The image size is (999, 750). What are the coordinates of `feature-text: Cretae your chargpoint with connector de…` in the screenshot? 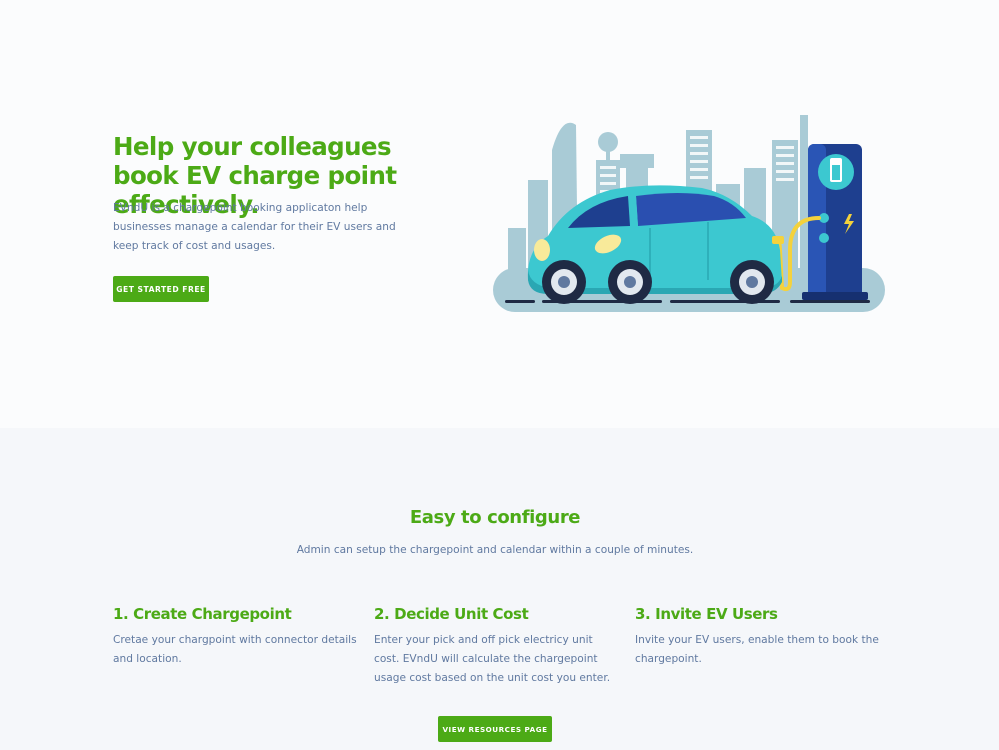 It's located at (235, 650).